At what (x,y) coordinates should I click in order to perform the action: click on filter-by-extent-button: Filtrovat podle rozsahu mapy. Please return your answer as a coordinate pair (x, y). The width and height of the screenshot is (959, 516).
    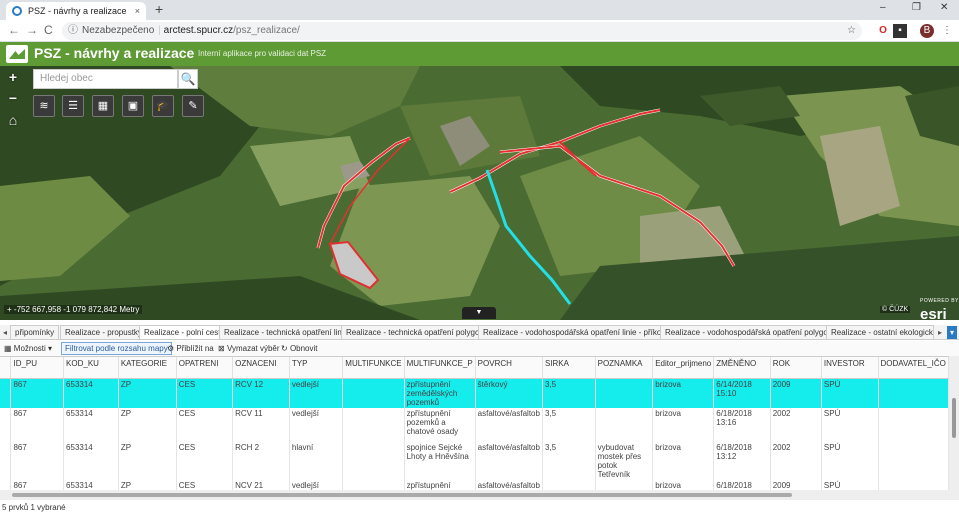
    Looking at the image, I should click on (116, 348).